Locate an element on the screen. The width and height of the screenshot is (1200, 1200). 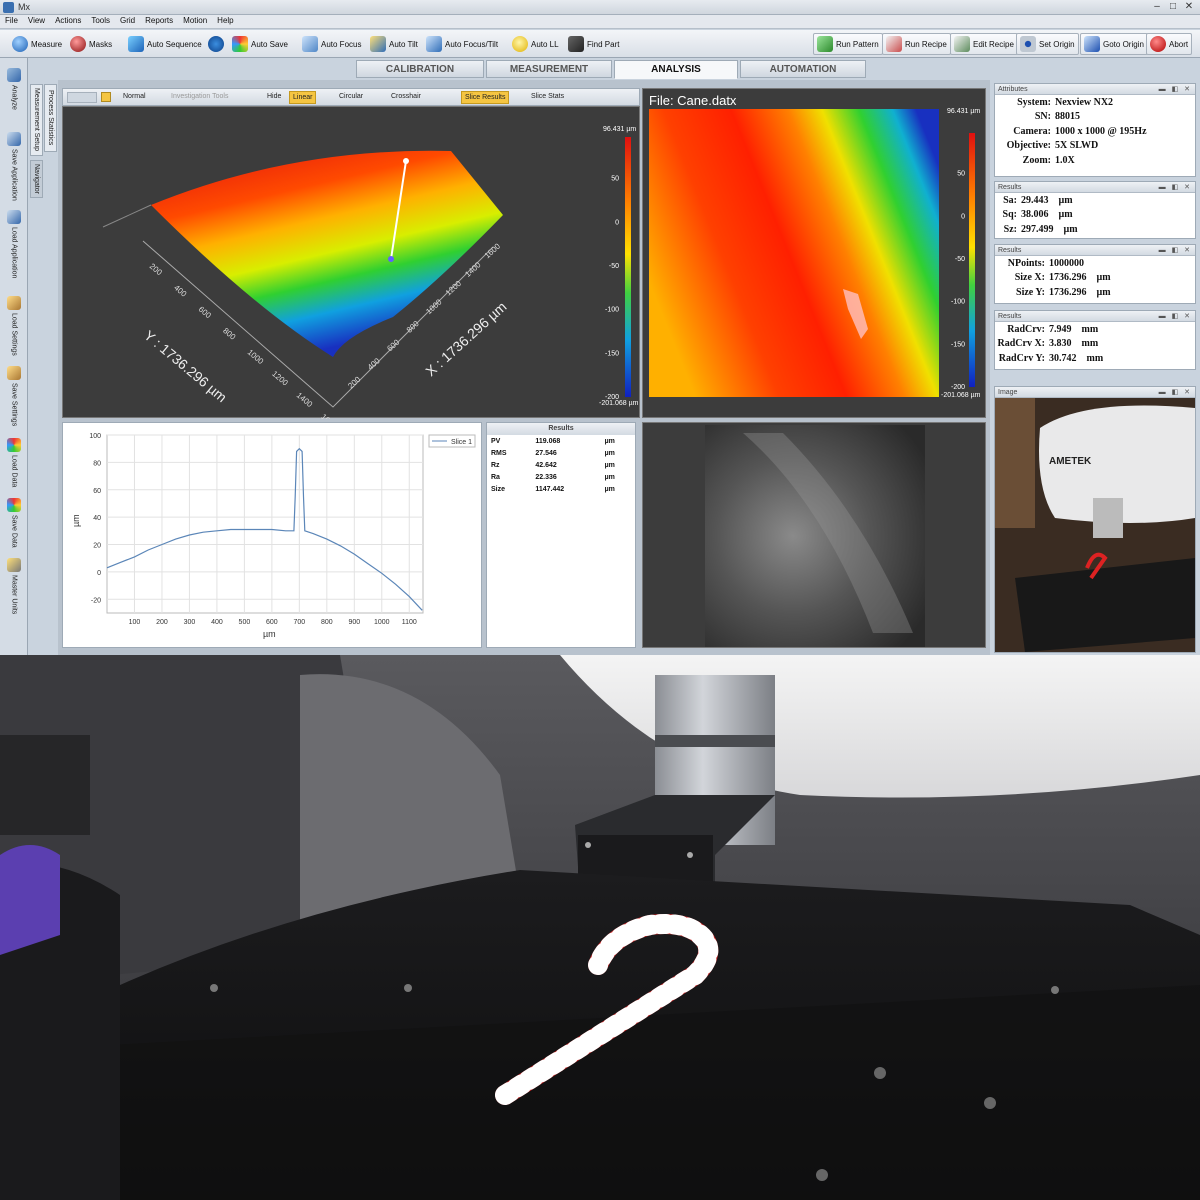
normal-button: Normal is located at coordinates (134, 96).